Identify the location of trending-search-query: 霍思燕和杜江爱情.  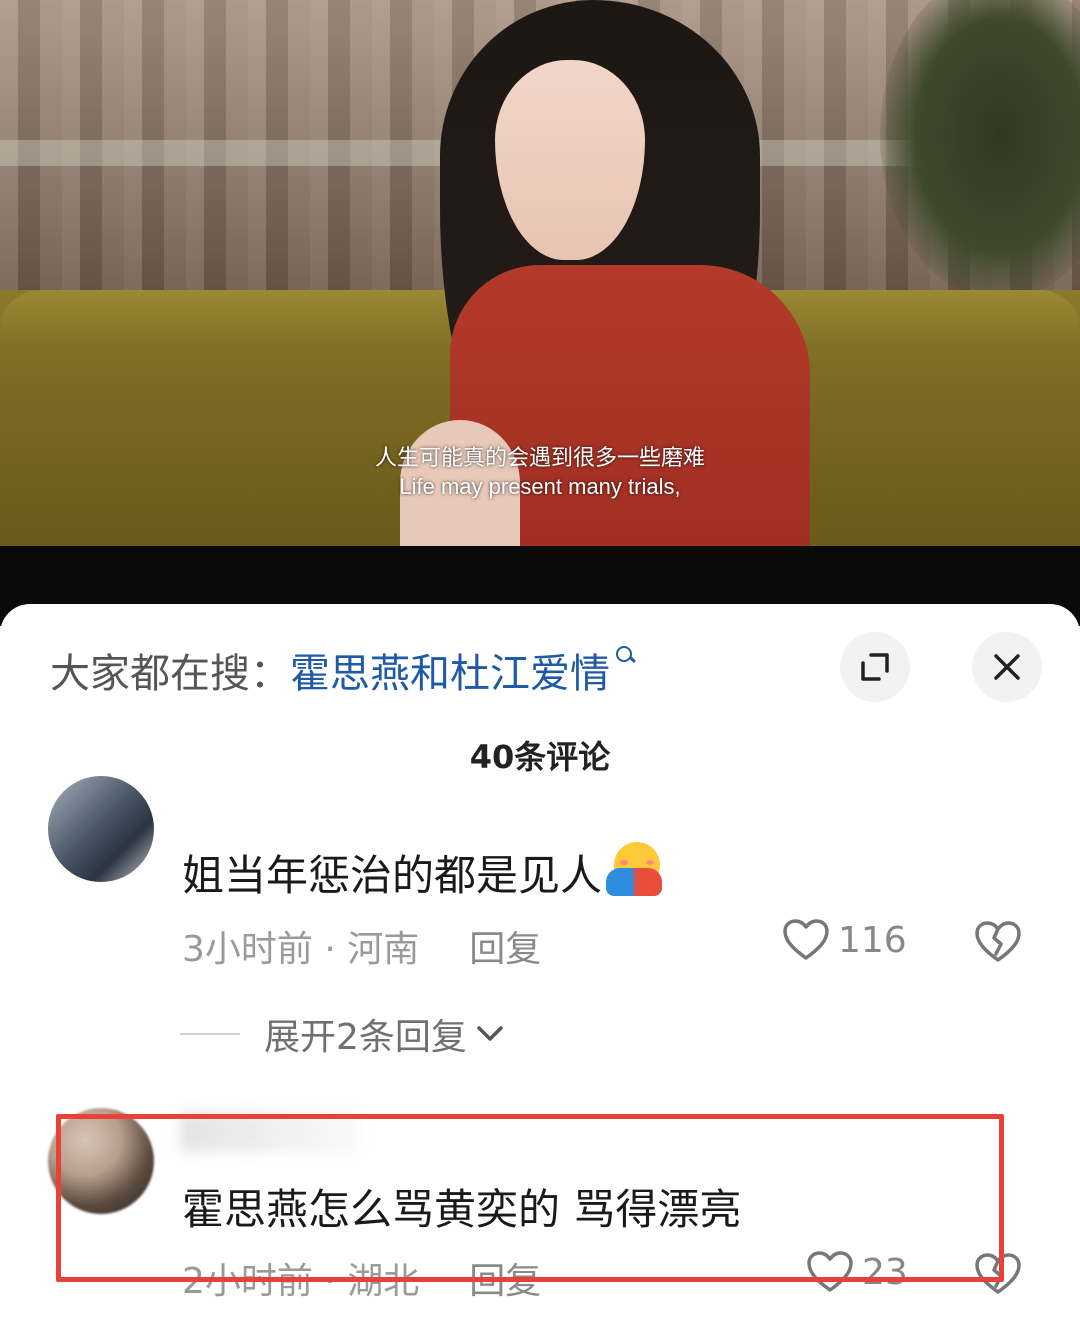
(450, 670).